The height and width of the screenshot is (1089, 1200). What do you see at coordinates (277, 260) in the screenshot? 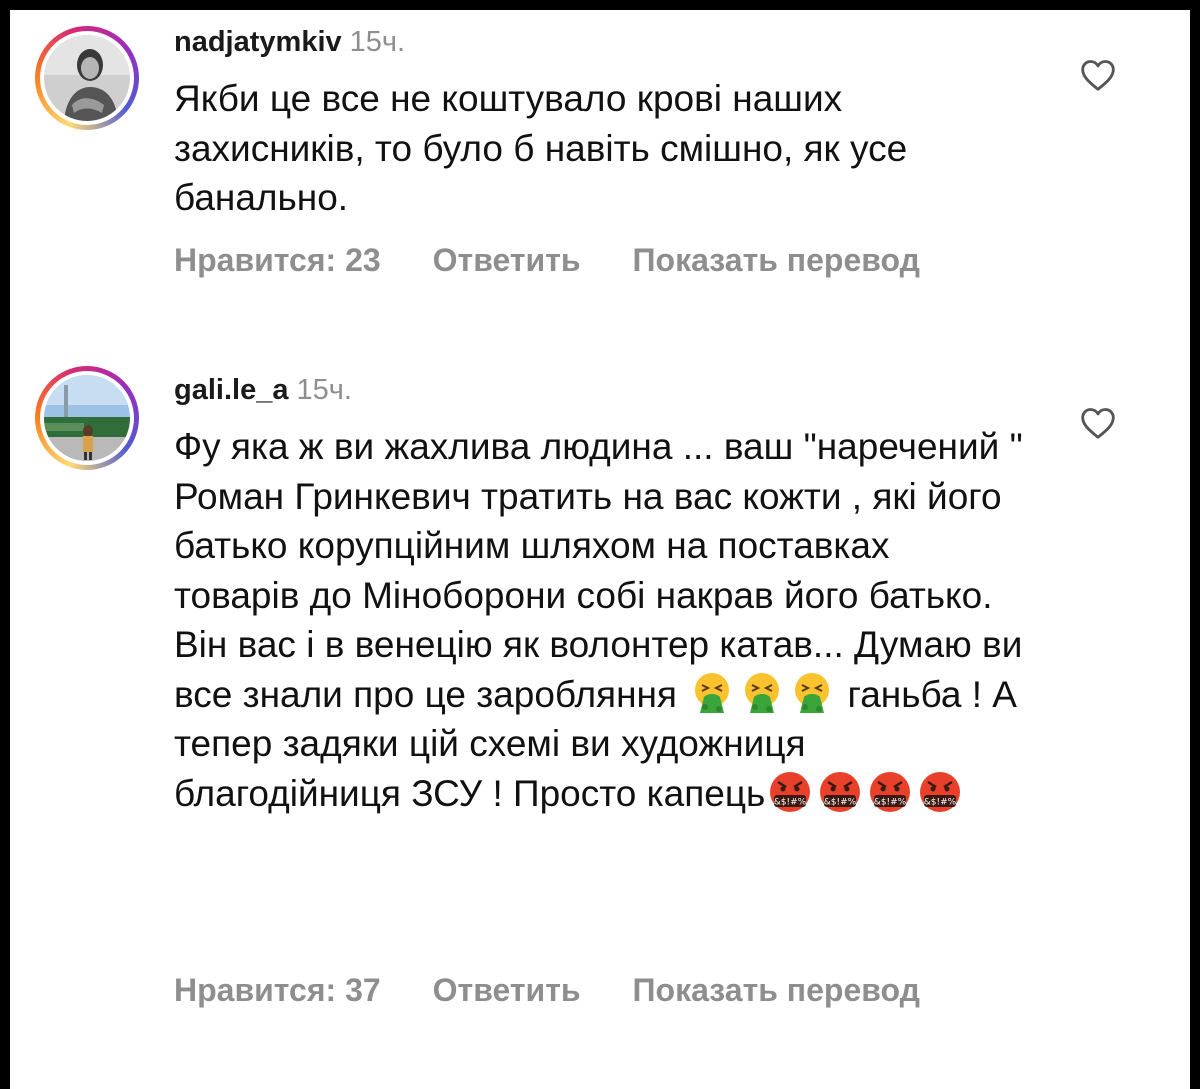
I see `likes-count: Нравится: 23` at bounding box center [277, 260].